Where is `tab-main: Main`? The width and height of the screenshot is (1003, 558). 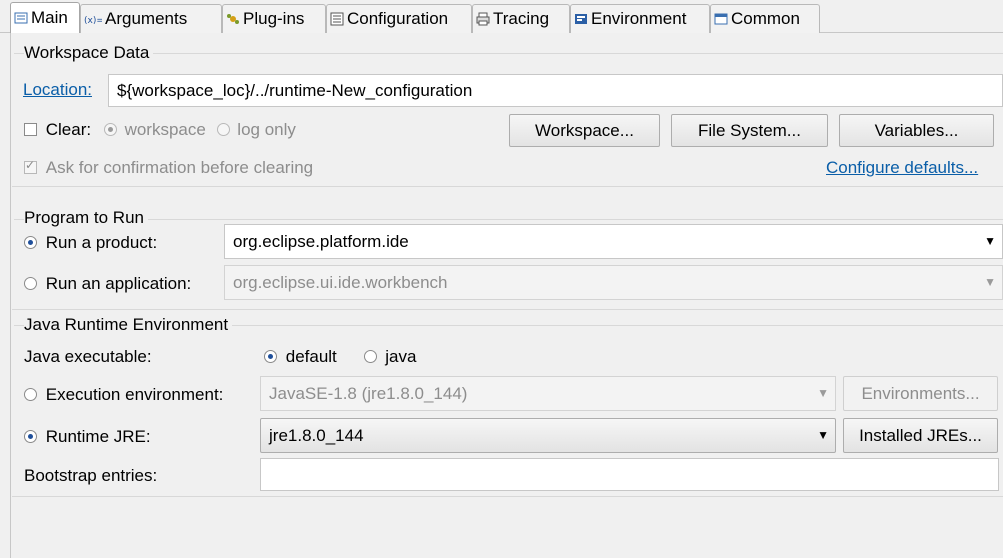
tab-main: Main is located at coordinates (45, 17).